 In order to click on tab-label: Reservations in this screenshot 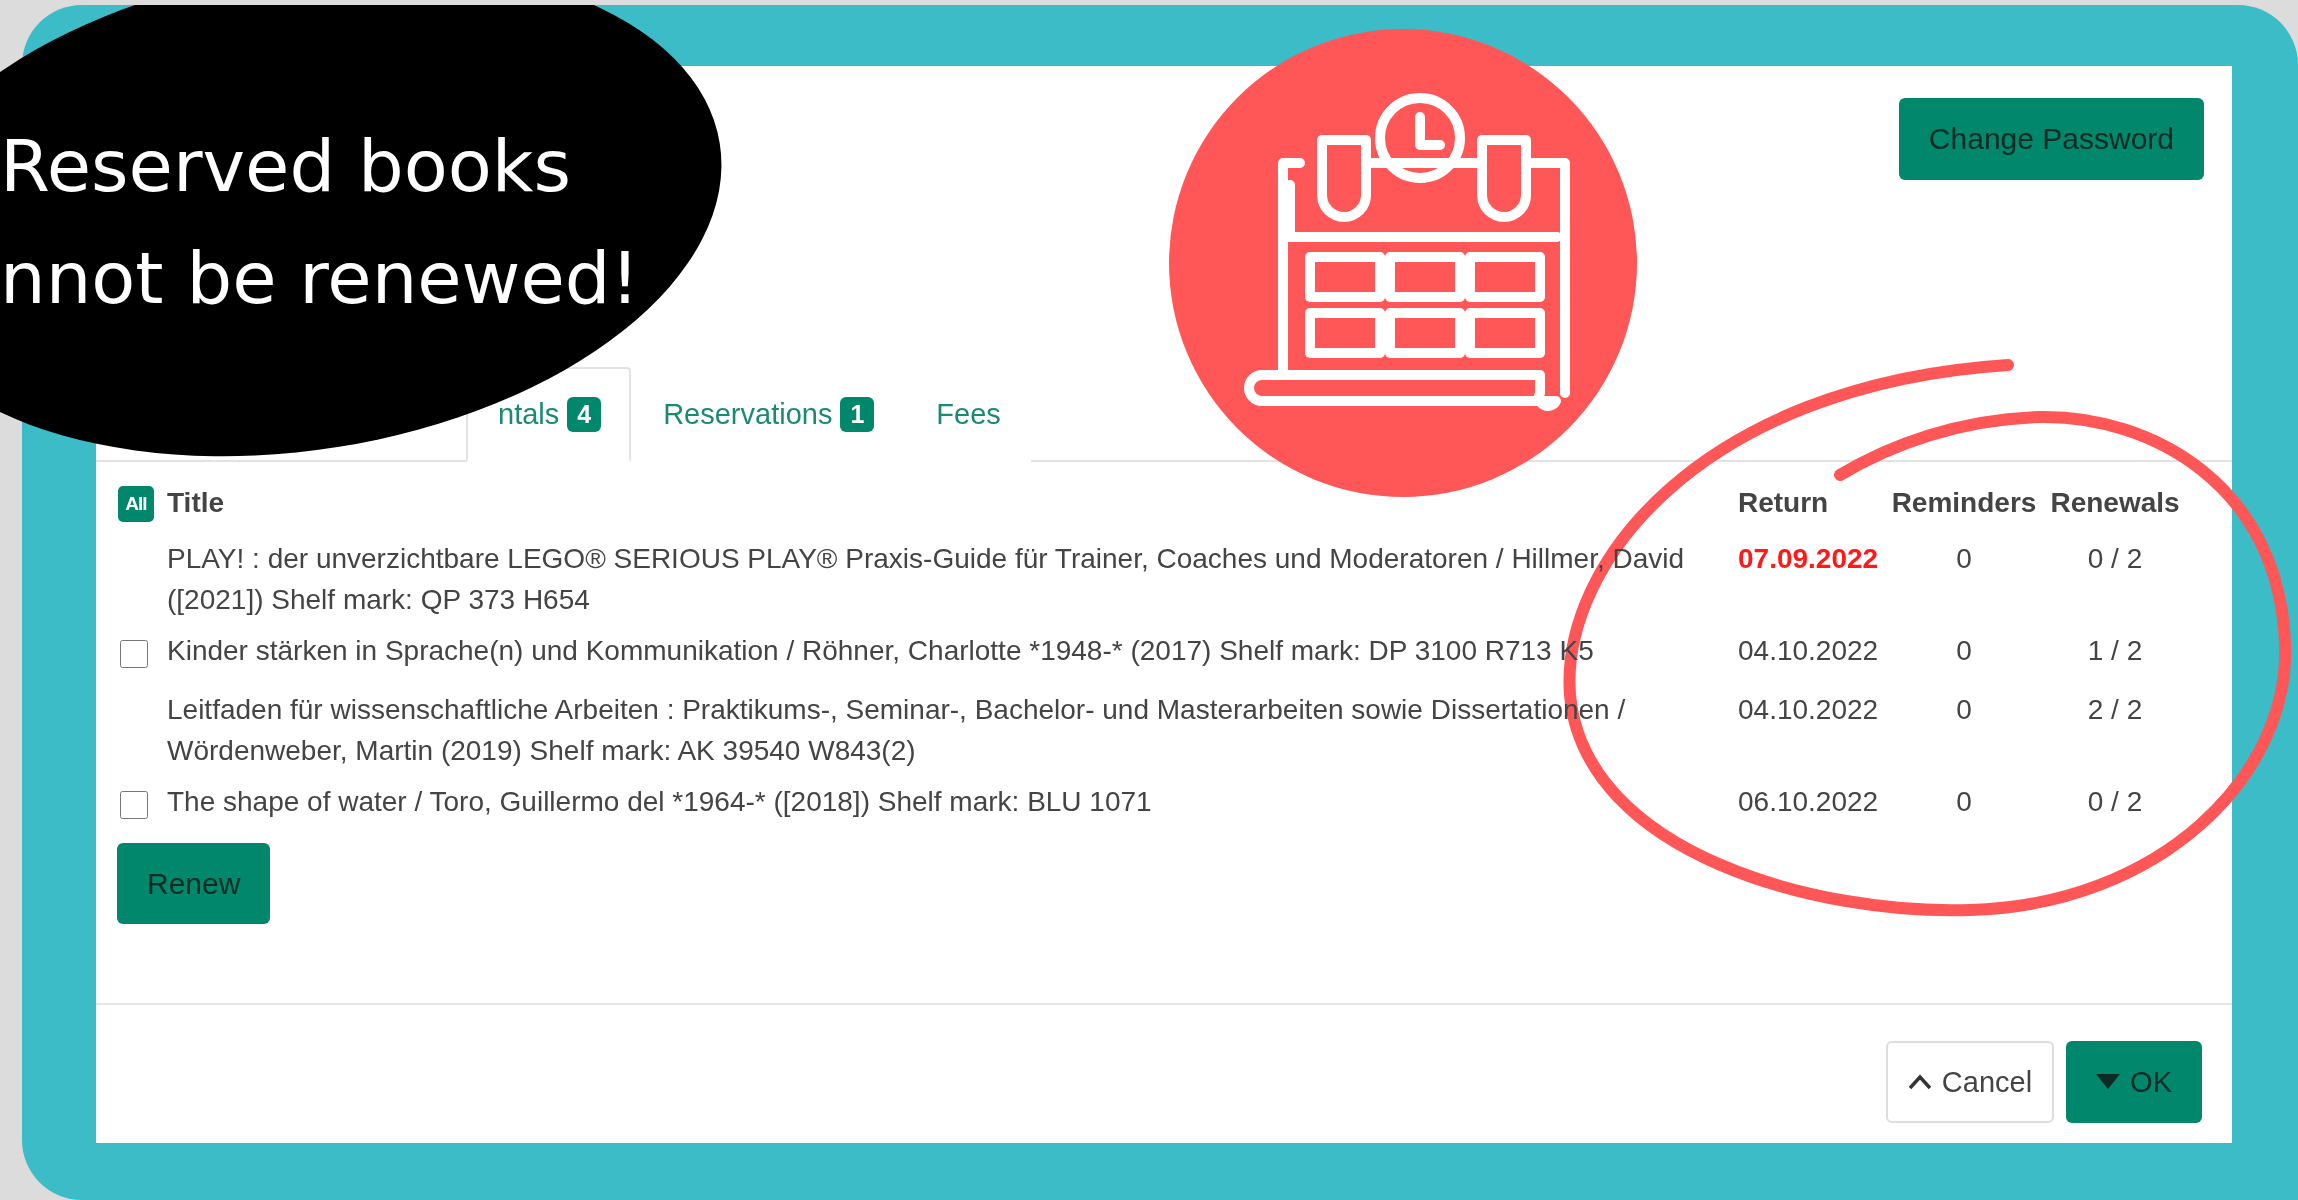, I will do `click(748, 414)`.